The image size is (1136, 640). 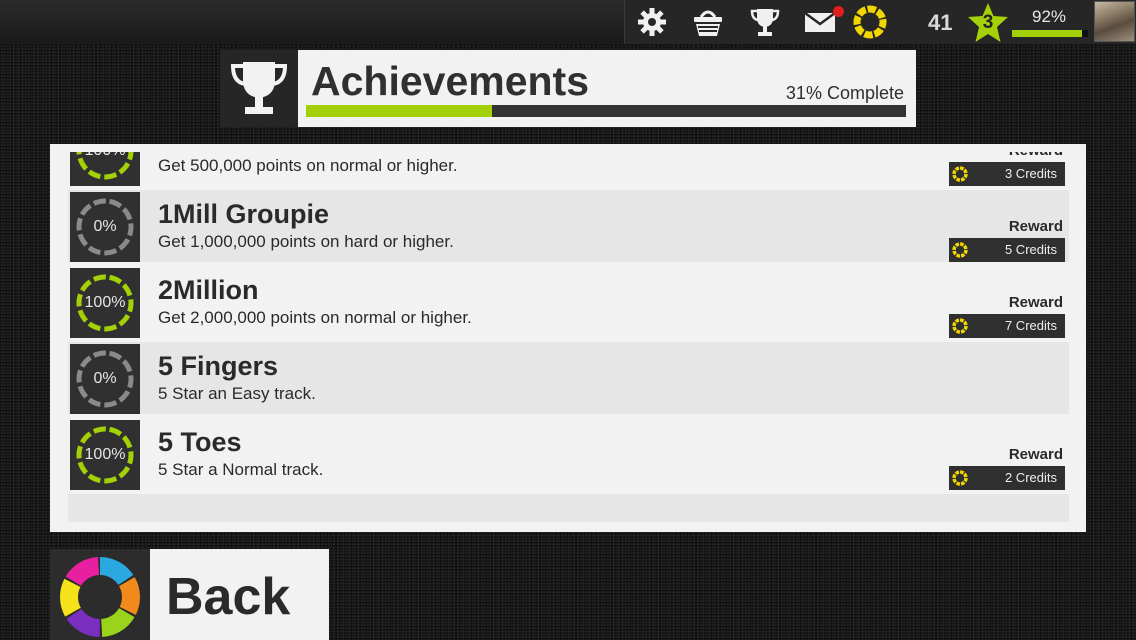 I want to click on back-label-box: Back, so click(x=239, y=594).